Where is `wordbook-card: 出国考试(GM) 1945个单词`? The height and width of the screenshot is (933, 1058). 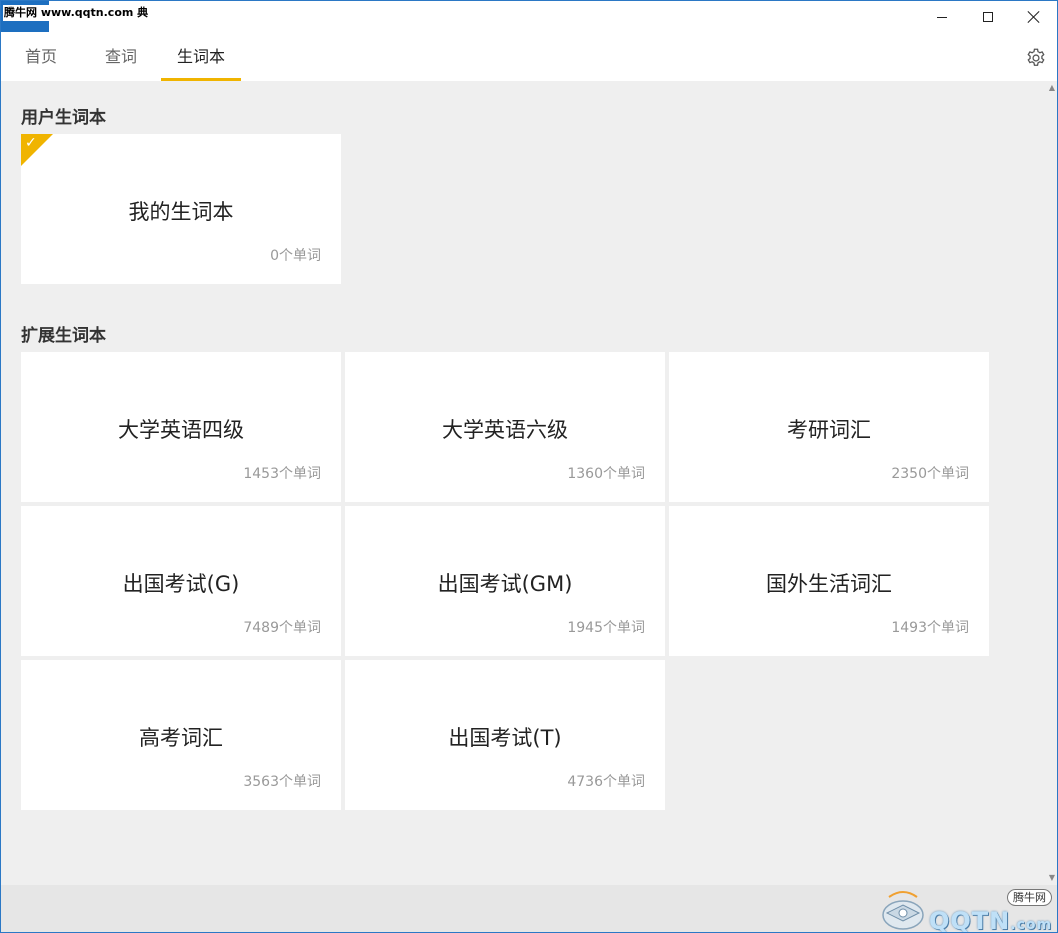
wordbook-card: 出国考试(GM) 1945个单词 is located at coordinates (505, 581).